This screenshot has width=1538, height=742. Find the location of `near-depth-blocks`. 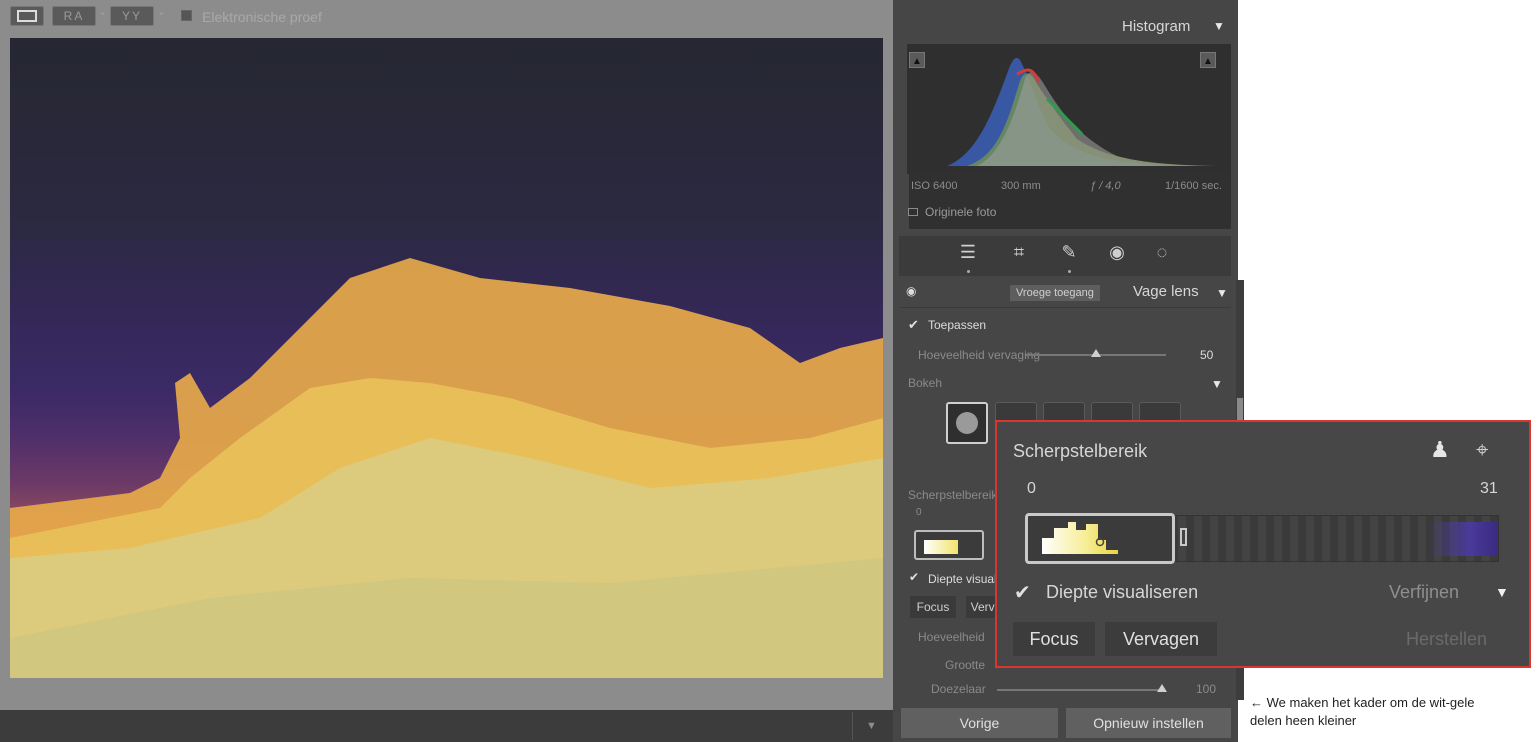

near-depth-blocks is located at coordinates (1080, 538).